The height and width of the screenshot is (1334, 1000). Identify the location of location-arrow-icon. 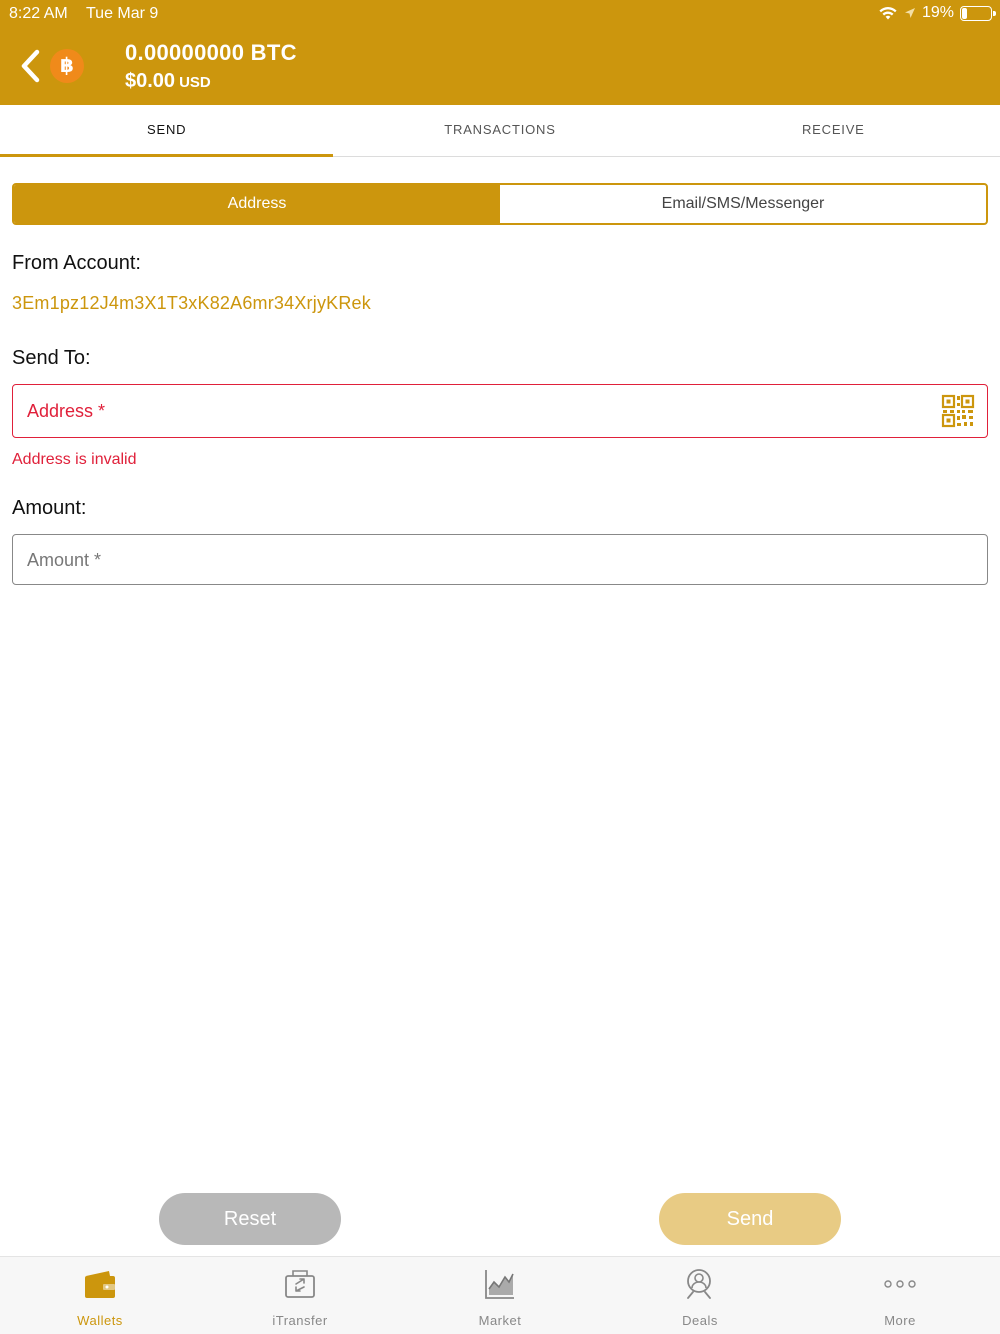
(909, 13).